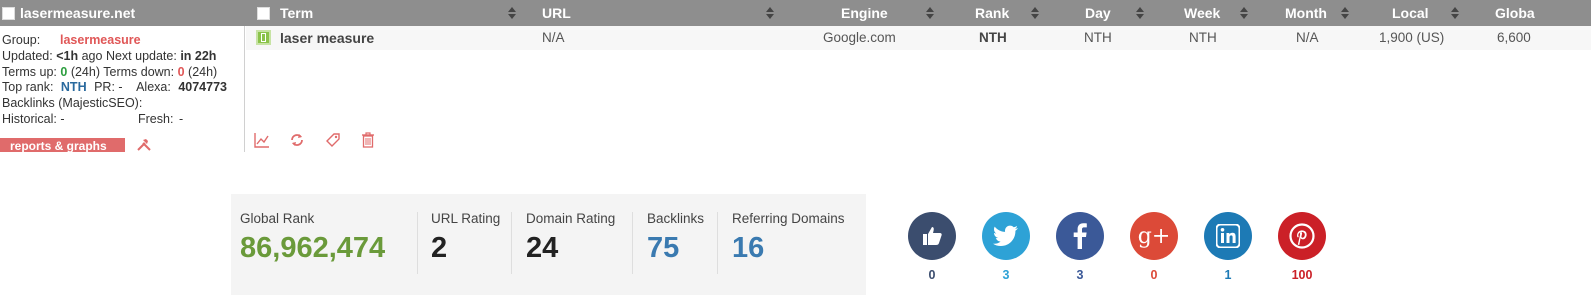  What do you see at coordinates (181, 118) in the screenshot?
I see `fresh-value: -` at bounding box center [181, 118].